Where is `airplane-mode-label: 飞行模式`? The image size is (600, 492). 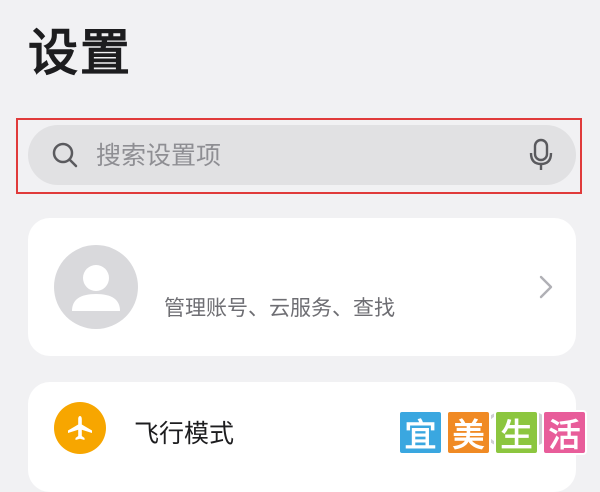
airplane-mode-label: 飞行模式 is located at coordinates (184, 433).